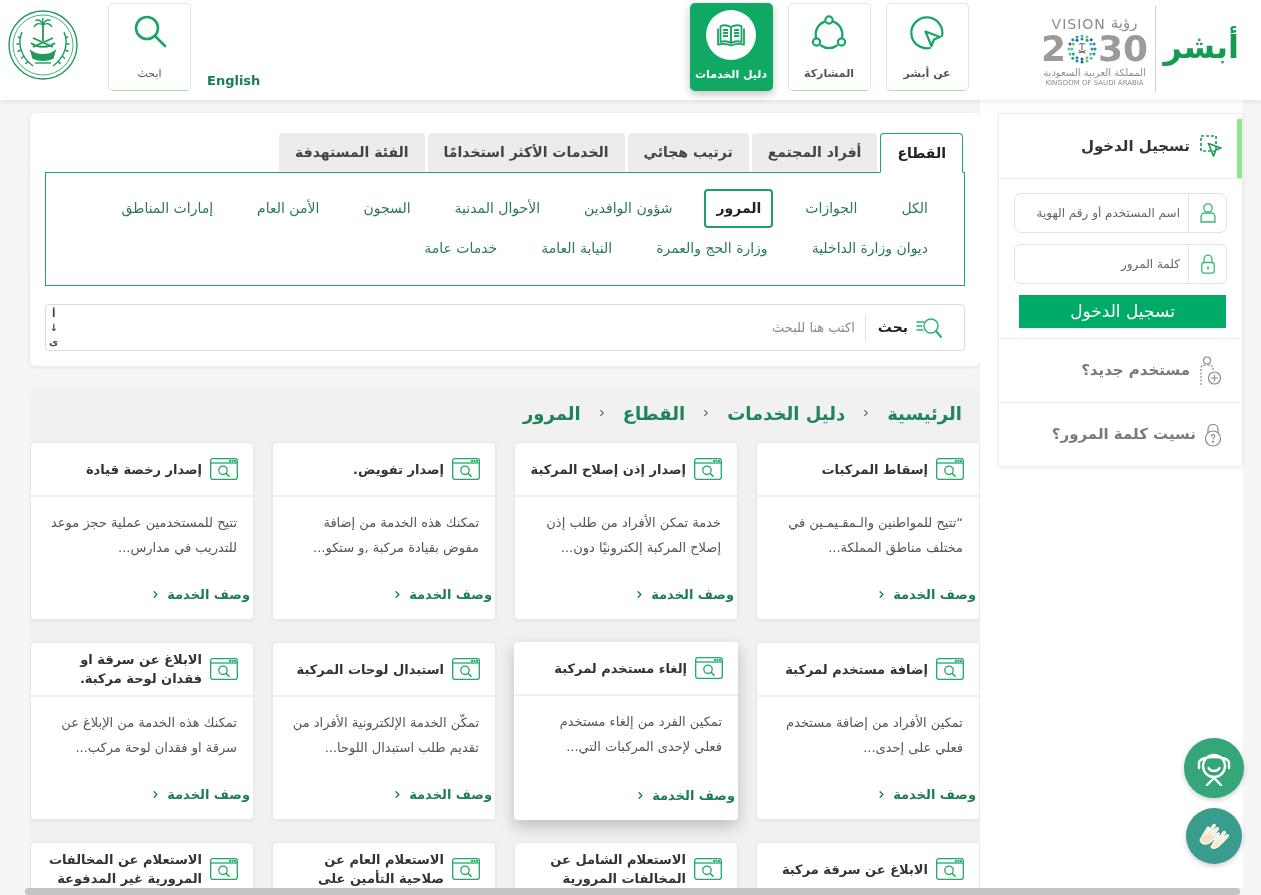  Describe the element at coordinates (526, 152) in the screenshot. I see `filter-tab: الخدمات الأكثر استخدامًا` at that location.